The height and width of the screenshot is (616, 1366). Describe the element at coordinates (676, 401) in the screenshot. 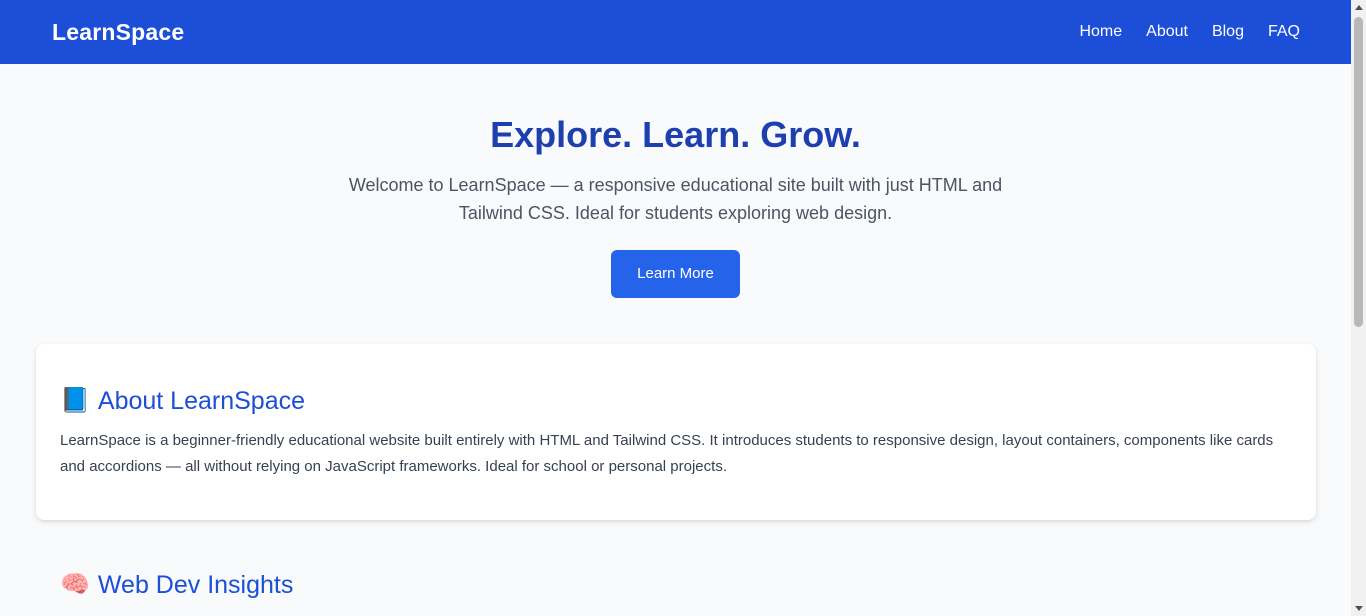

I see `about-title: 📘 About LearnSpace` at that location.